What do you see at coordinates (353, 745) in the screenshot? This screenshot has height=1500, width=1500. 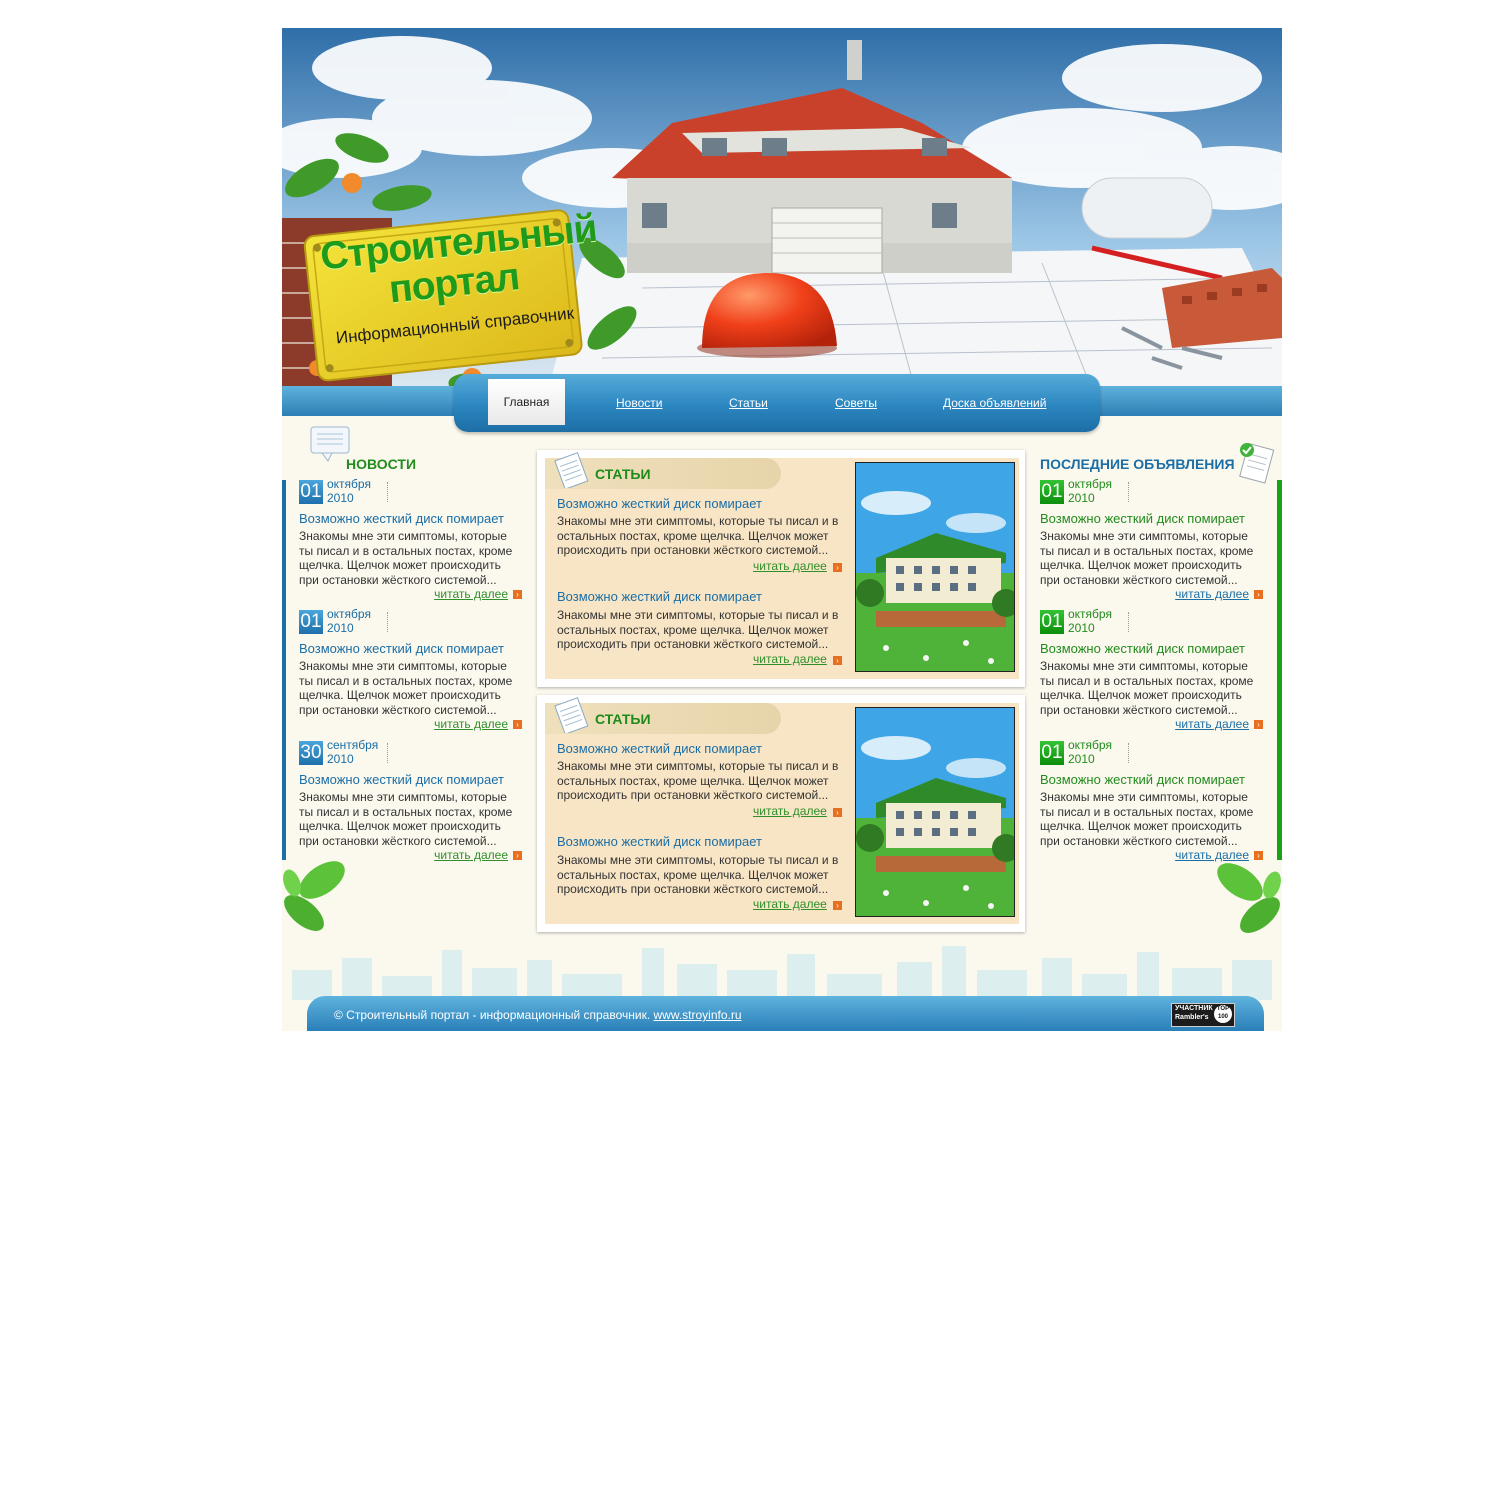 I see `news-date-month: сентября` at bounding box center [353, 745].